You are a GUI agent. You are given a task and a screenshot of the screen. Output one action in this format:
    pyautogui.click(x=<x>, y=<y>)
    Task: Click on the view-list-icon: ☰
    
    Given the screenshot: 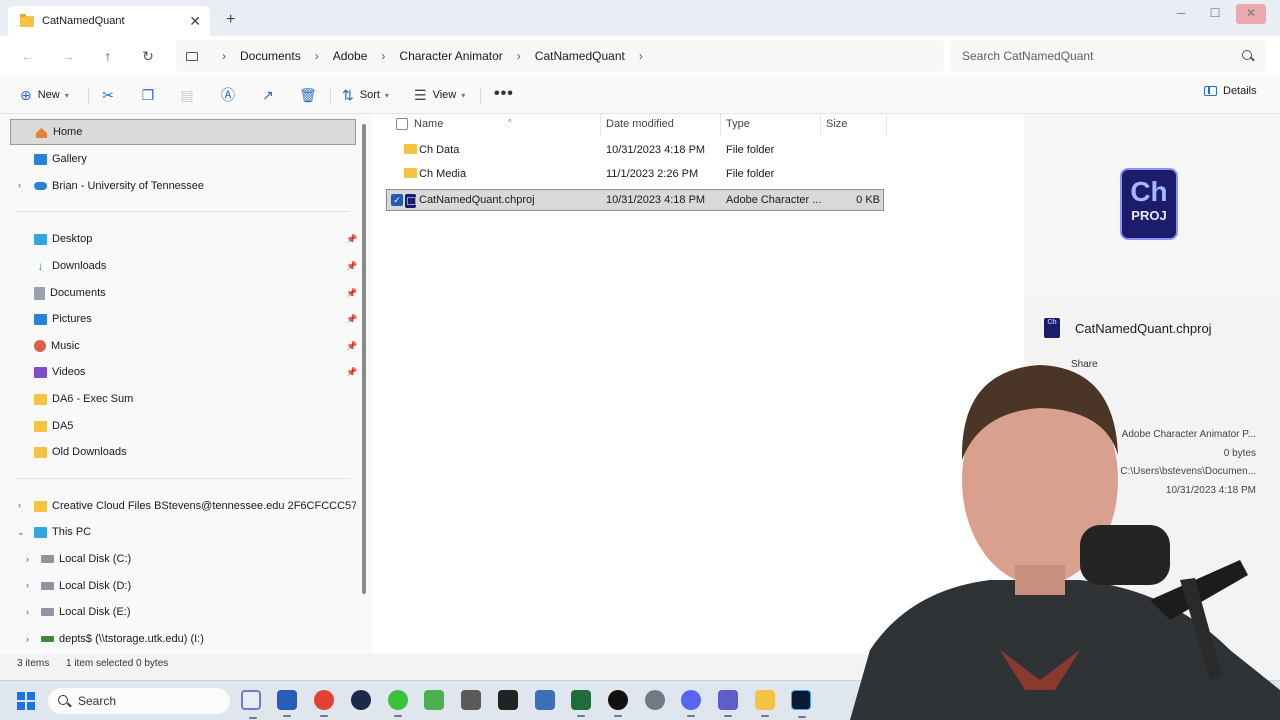 What is the action you would take?
    pyautogui.click(x=420, y=94)
    